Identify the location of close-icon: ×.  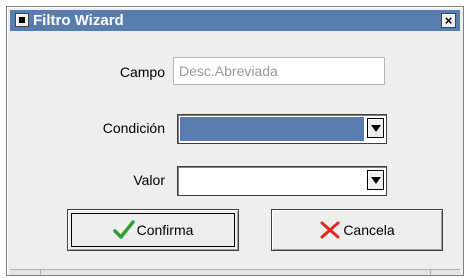
(448, 20).